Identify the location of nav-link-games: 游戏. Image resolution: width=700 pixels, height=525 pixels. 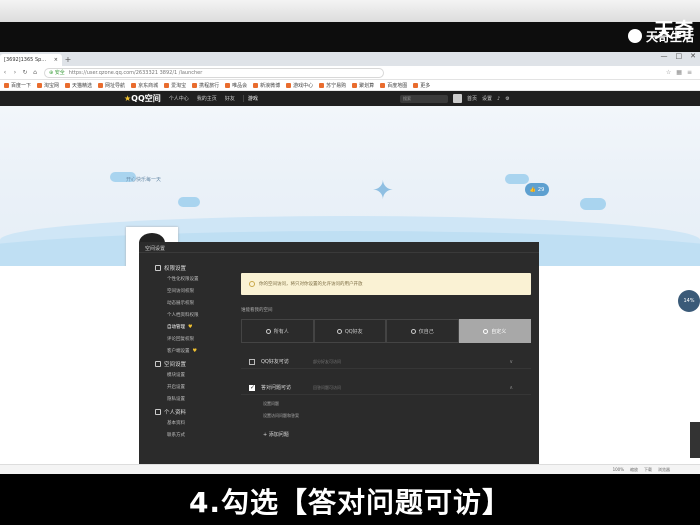
(250, 98).